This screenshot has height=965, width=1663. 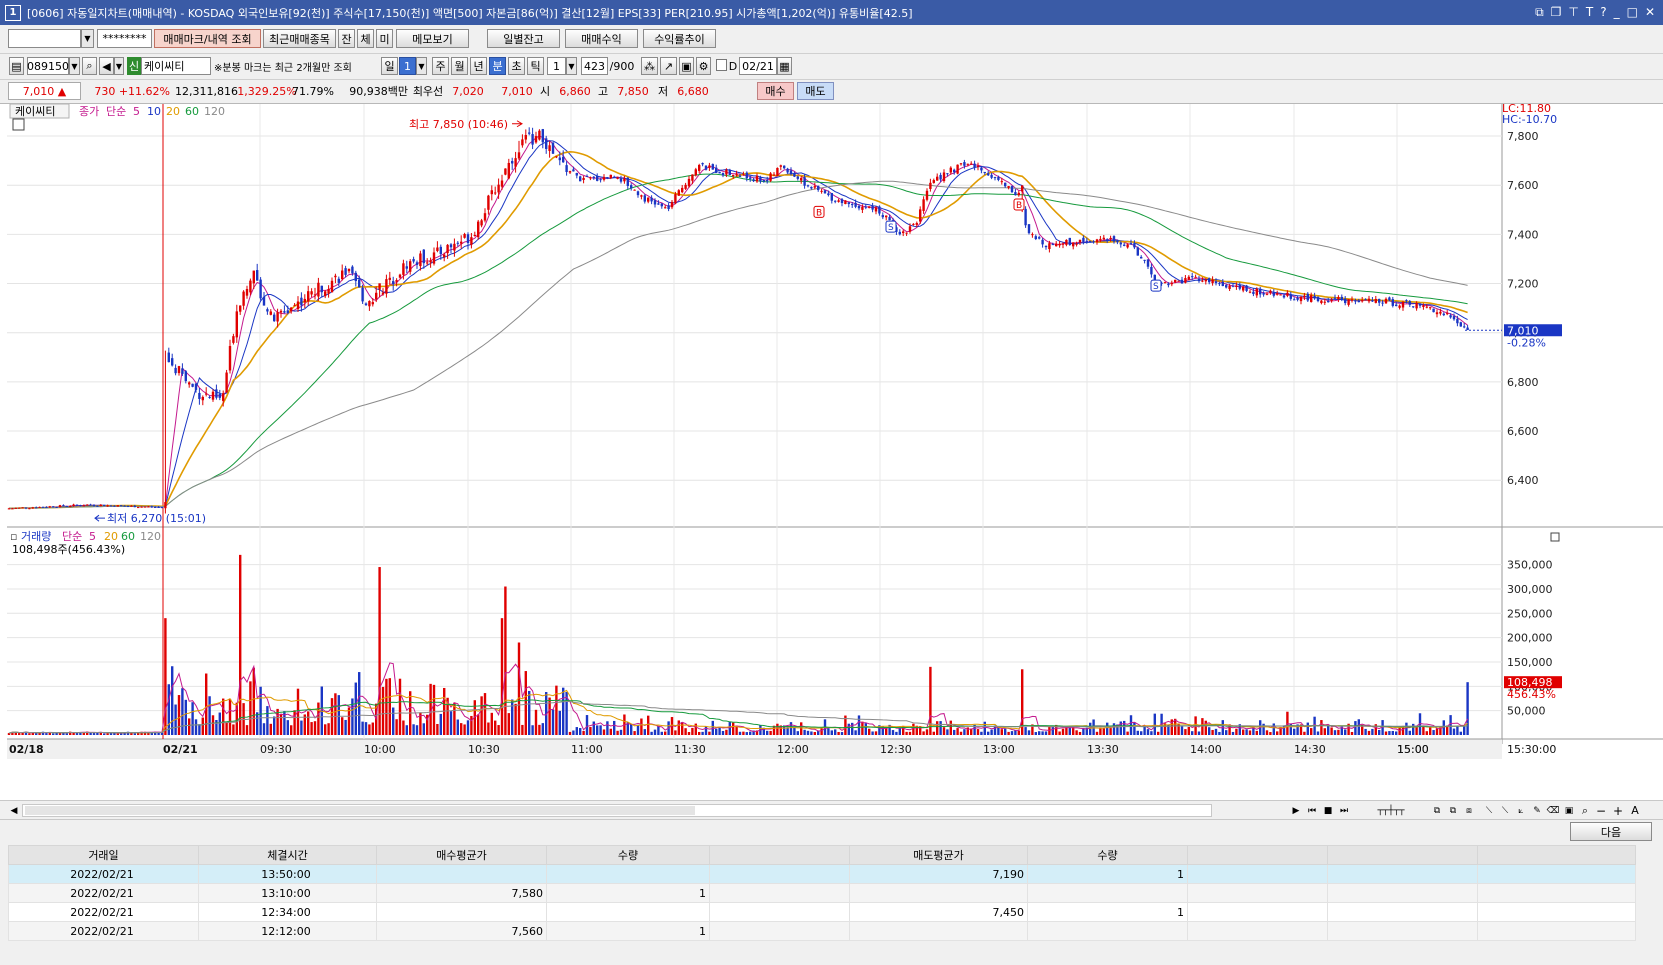 I want to click on font-size-icon: A, so click(x=1635, y=810).